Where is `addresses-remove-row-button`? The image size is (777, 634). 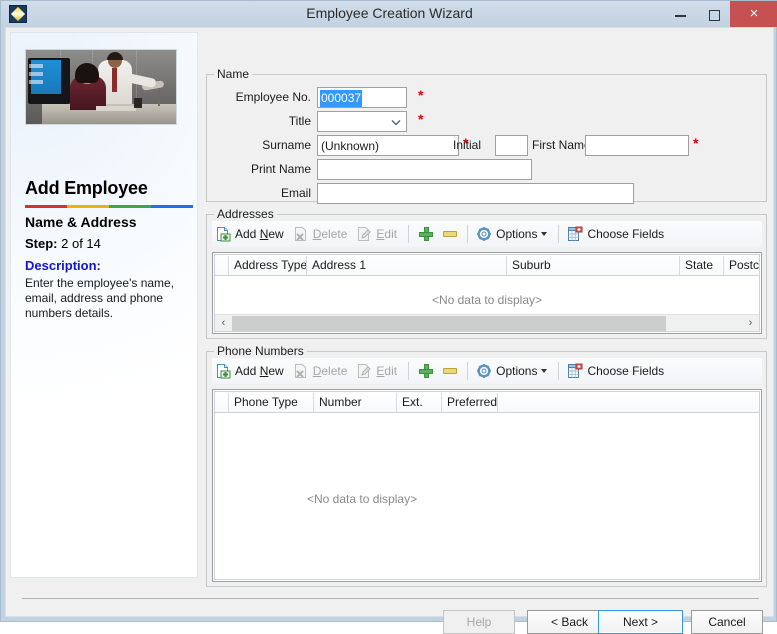
addresses-remove-row-button is located at coordinates (450, 234).